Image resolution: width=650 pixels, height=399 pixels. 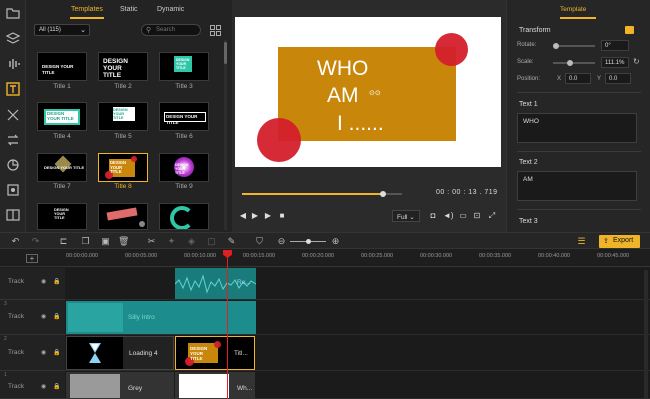 What do you see at coordinates (243, 216) in the screenshot?
I see `previous-frame-icon: ◀` at bounding box center [243, 216].